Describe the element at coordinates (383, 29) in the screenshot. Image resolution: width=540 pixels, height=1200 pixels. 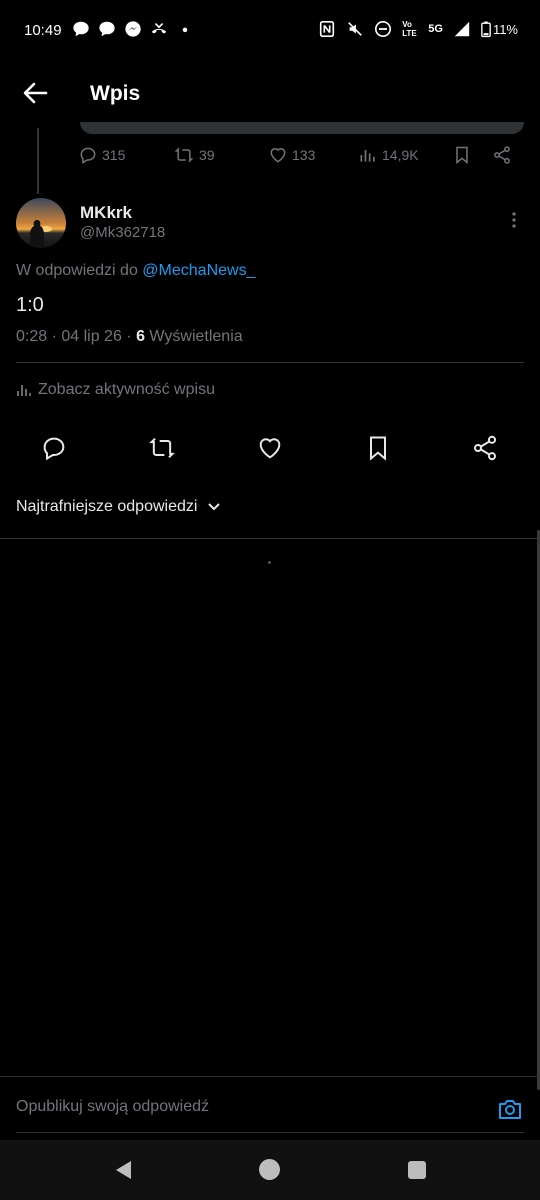
I see `do-not-disturb-icon` at that location.